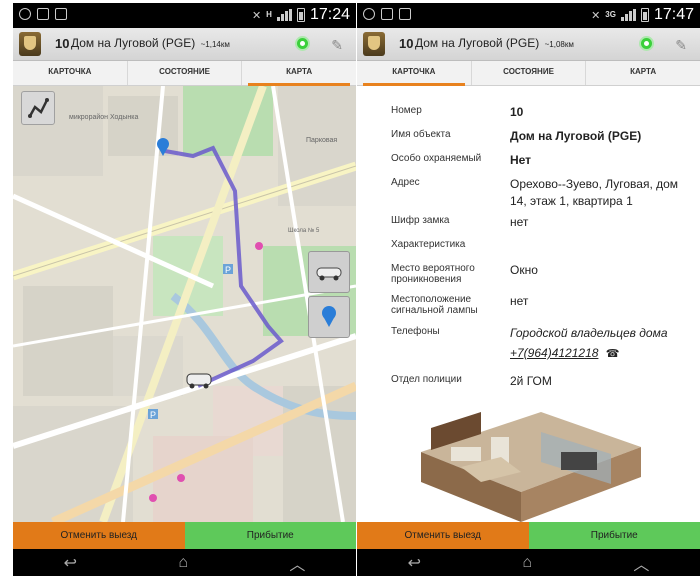  Describe the element at coordinates (613, 354) in the screenshot. I see `phone-icon: ☎` at that location.